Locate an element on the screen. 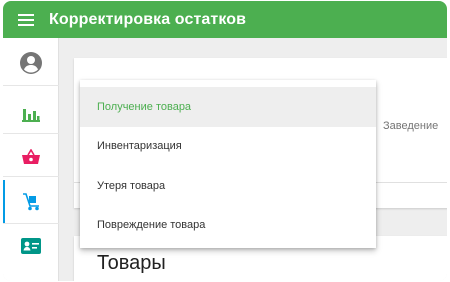 The image size is (450, 282). menu-option-receipt: Получение товара is located at coordinates (228, 107).